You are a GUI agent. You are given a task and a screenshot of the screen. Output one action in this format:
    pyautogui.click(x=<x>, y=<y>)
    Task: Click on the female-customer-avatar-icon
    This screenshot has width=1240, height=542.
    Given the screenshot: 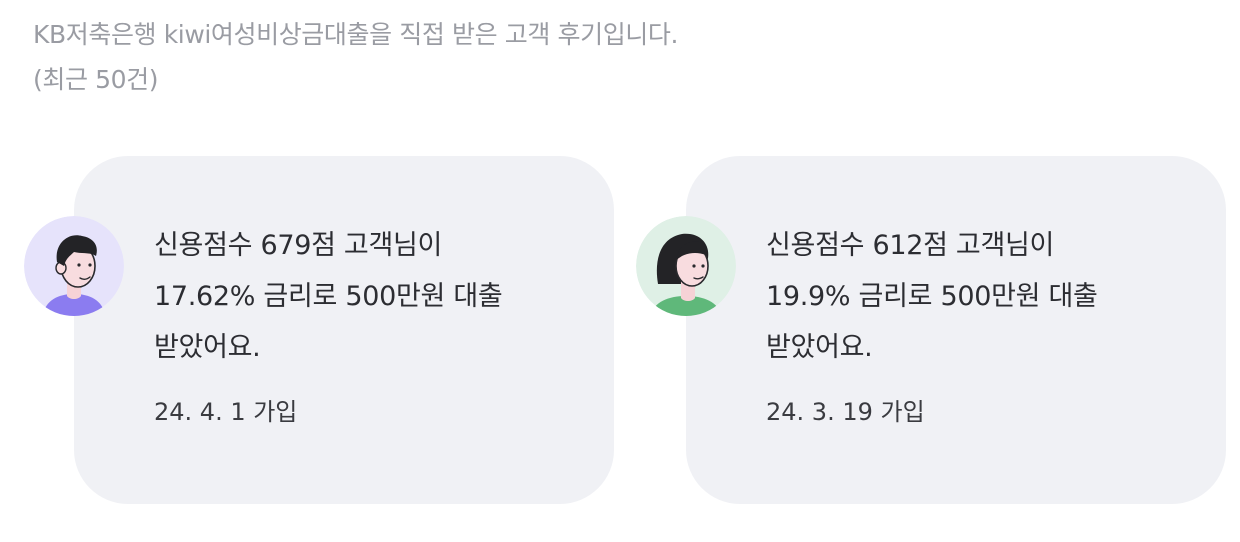 What is the action you would take?
    pyautogui.click(x=686, y=266)
    